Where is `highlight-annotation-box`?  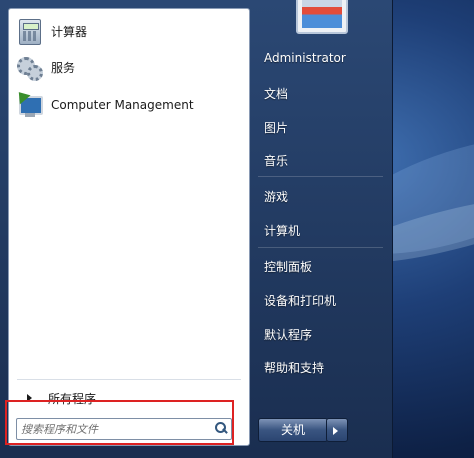
highlight-annotation-box is located at coordinates (119, 422).